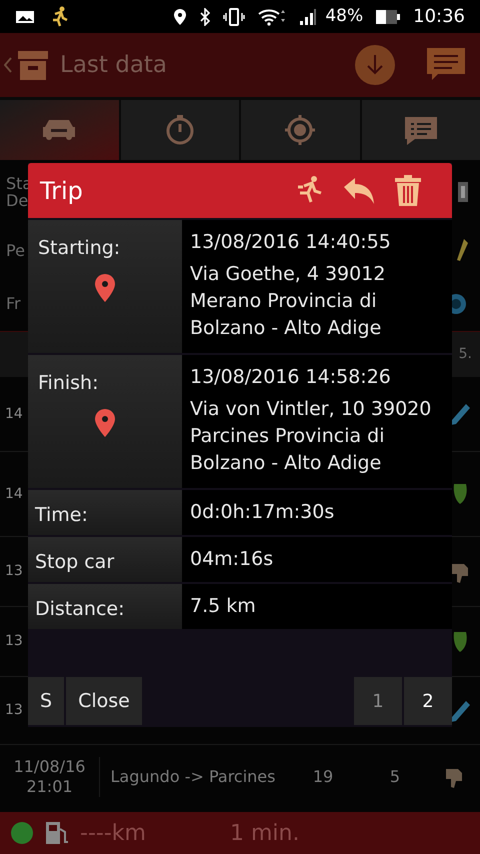 This screenshot has width=480, height=854. Describe the element at coordinates (193, 777) in the screenshot. I see `table-cell-text: Lagundo -> Parcines` at that location.